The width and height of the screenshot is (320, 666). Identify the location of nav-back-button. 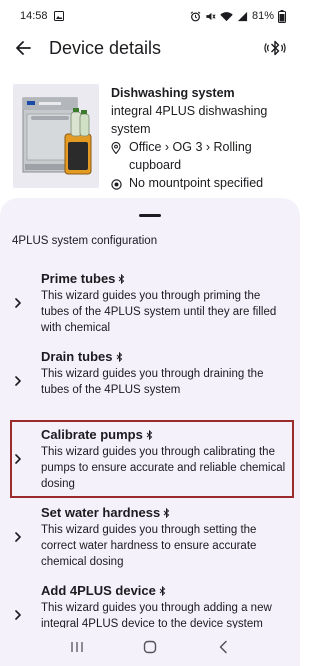
(223, 647).